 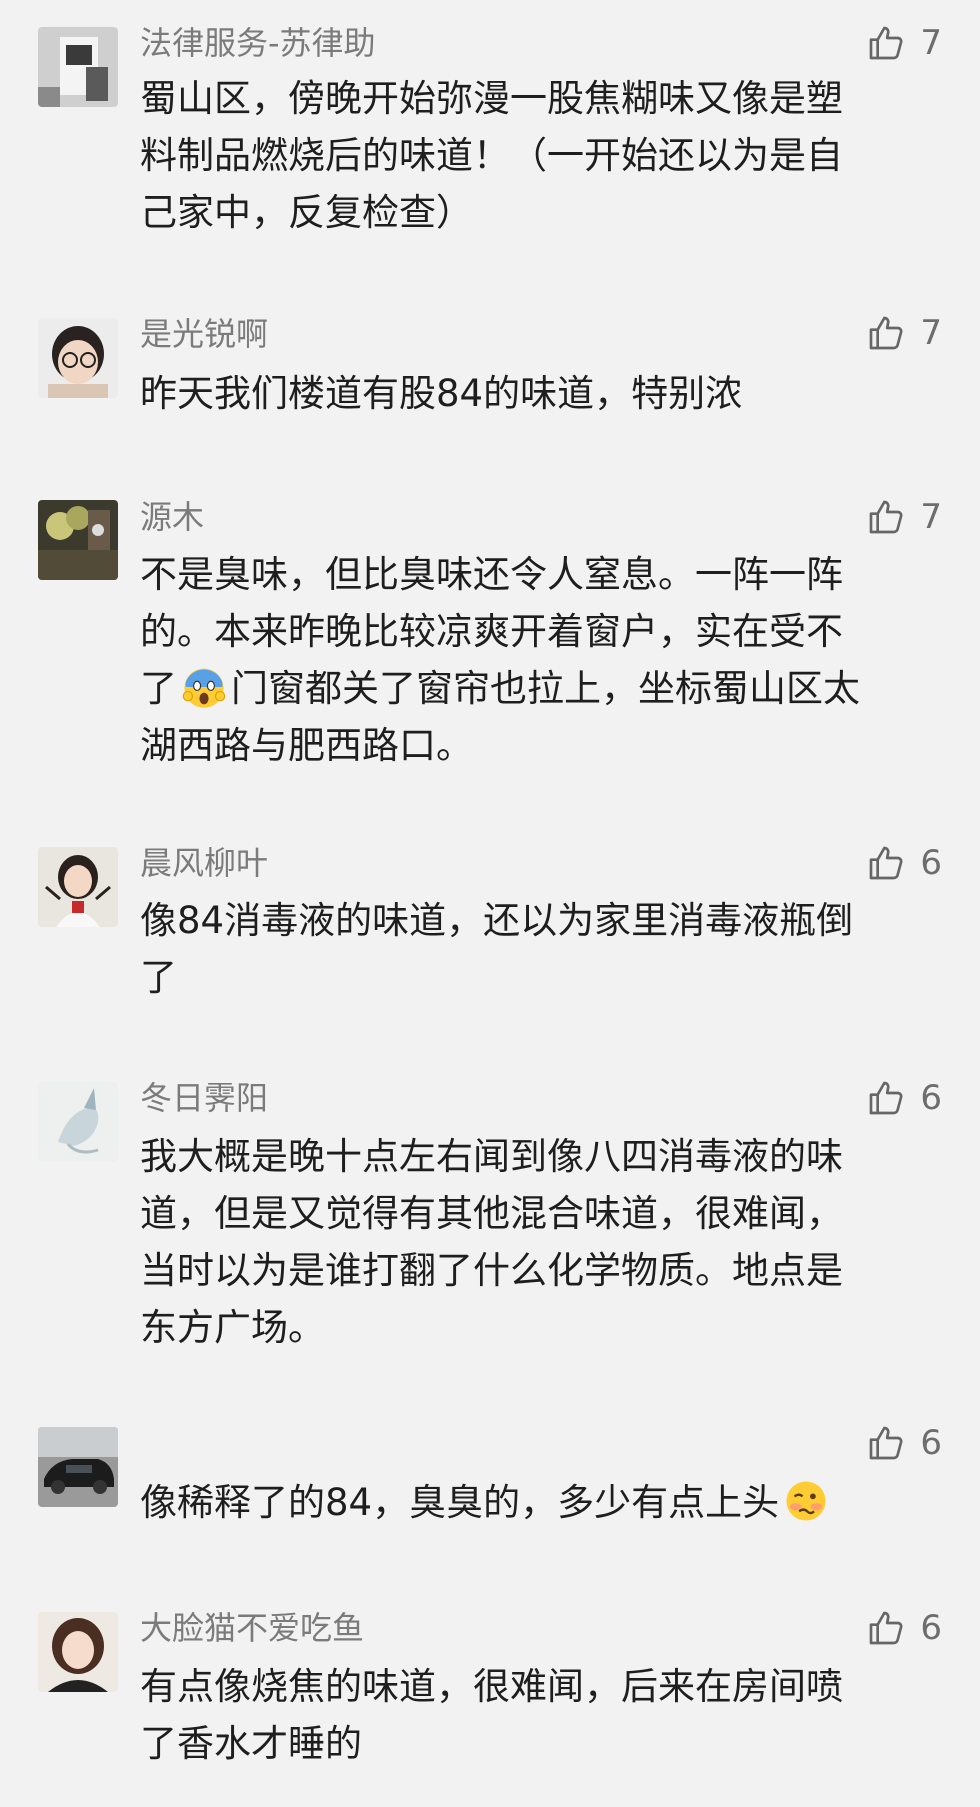 What do you see at coordinates (441, 393) in the screenshot?
I see `comment-line: 昨天我们楼道有股84的味道，特别浓` at bounding box center [441, 393].